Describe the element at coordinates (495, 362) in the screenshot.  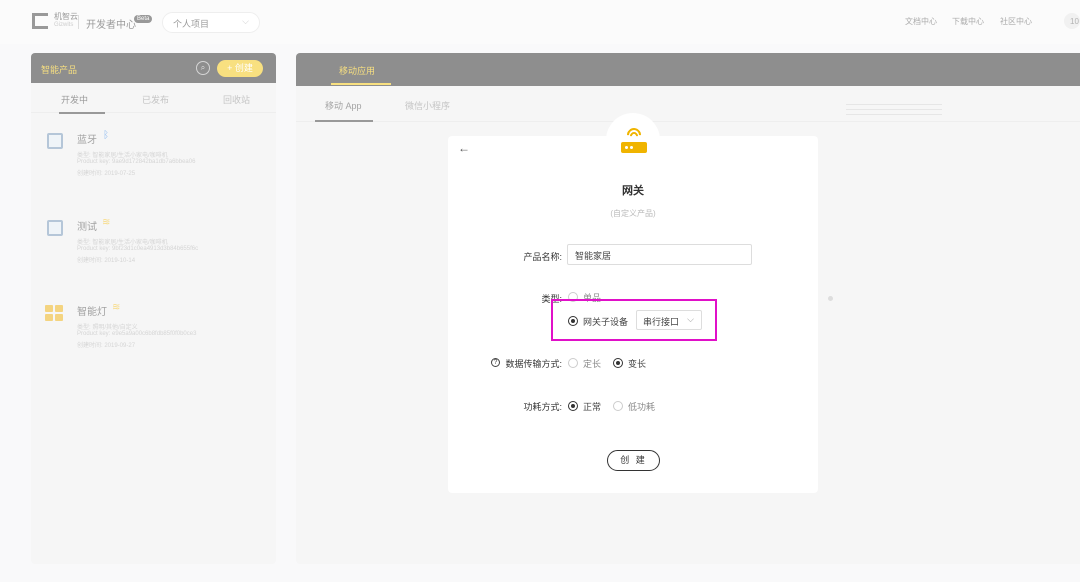
I see `help-icon: ?` at that location.